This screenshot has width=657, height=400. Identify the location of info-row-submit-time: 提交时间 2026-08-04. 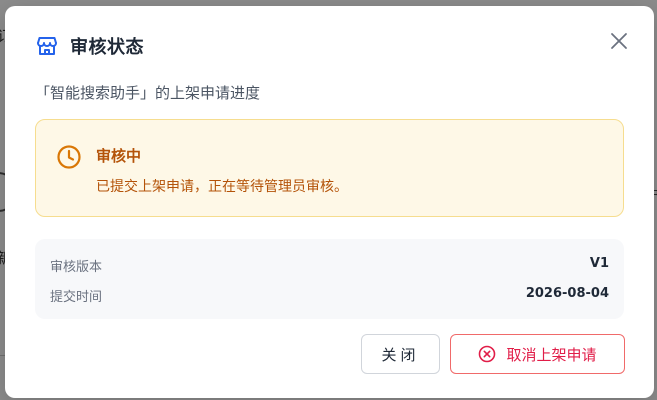
(329, 295).